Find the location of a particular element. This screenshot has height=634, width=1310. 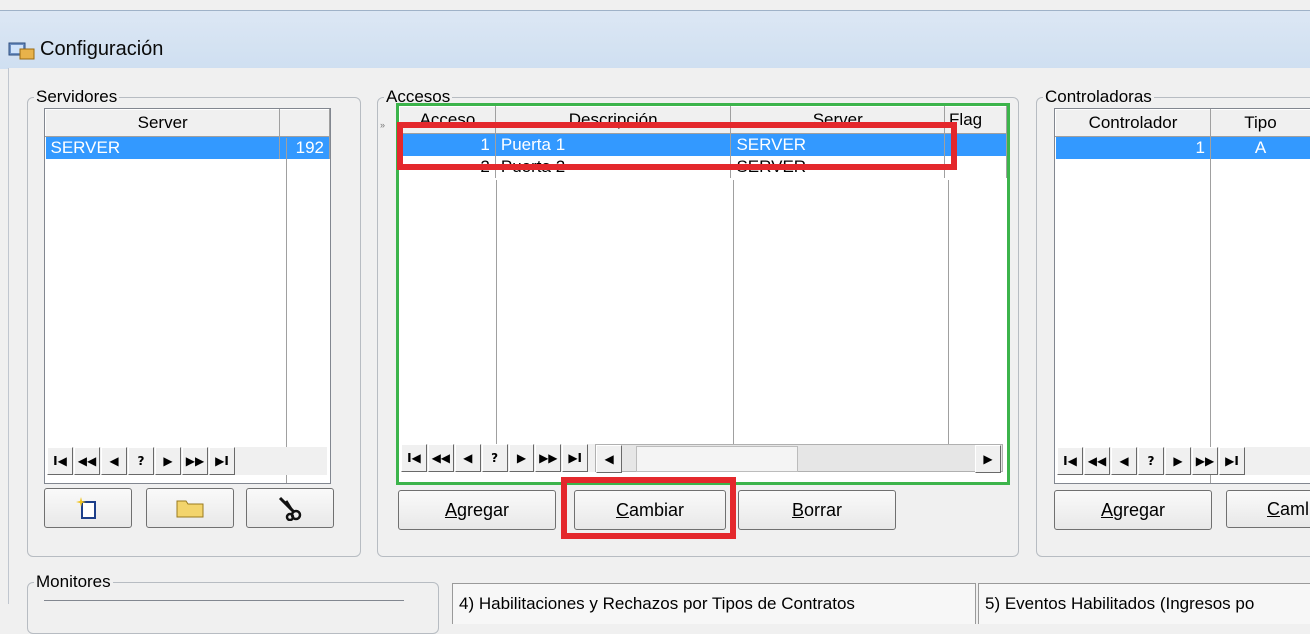

borrar-button: Borrar is located at coordinates (817, 510).